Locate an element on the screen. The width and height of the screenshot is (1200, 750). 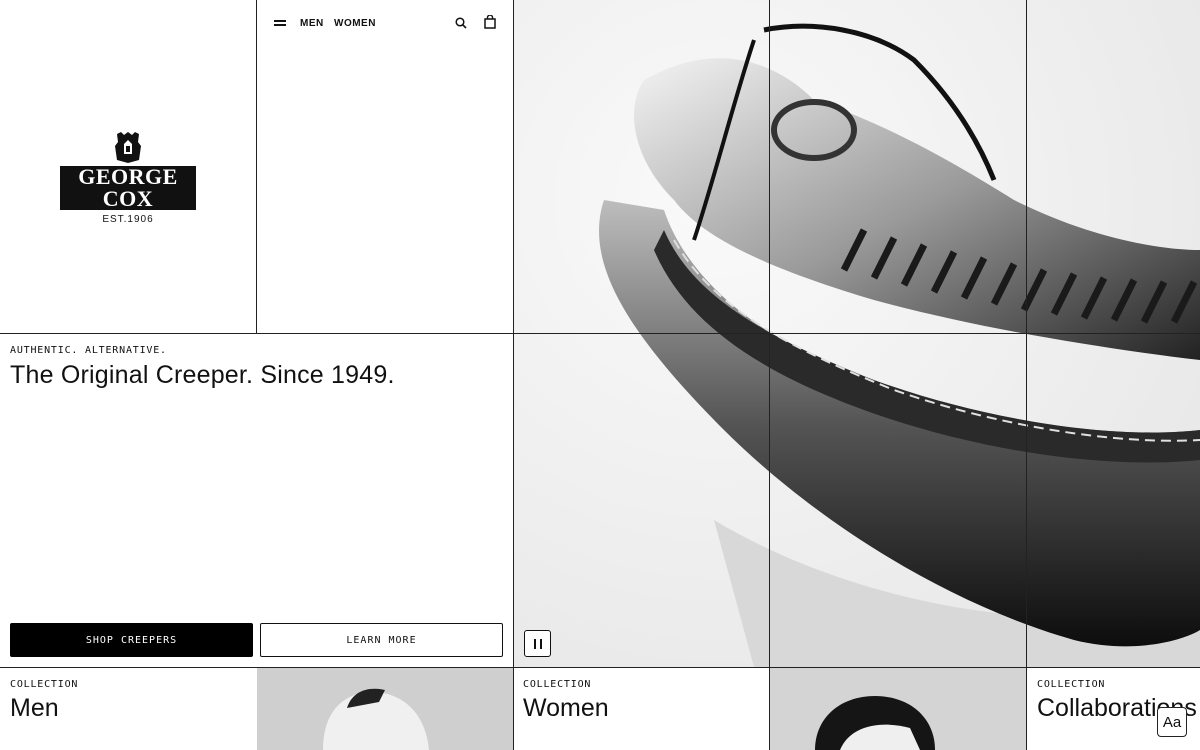
pause-icon is located at coordinates (537, 643).